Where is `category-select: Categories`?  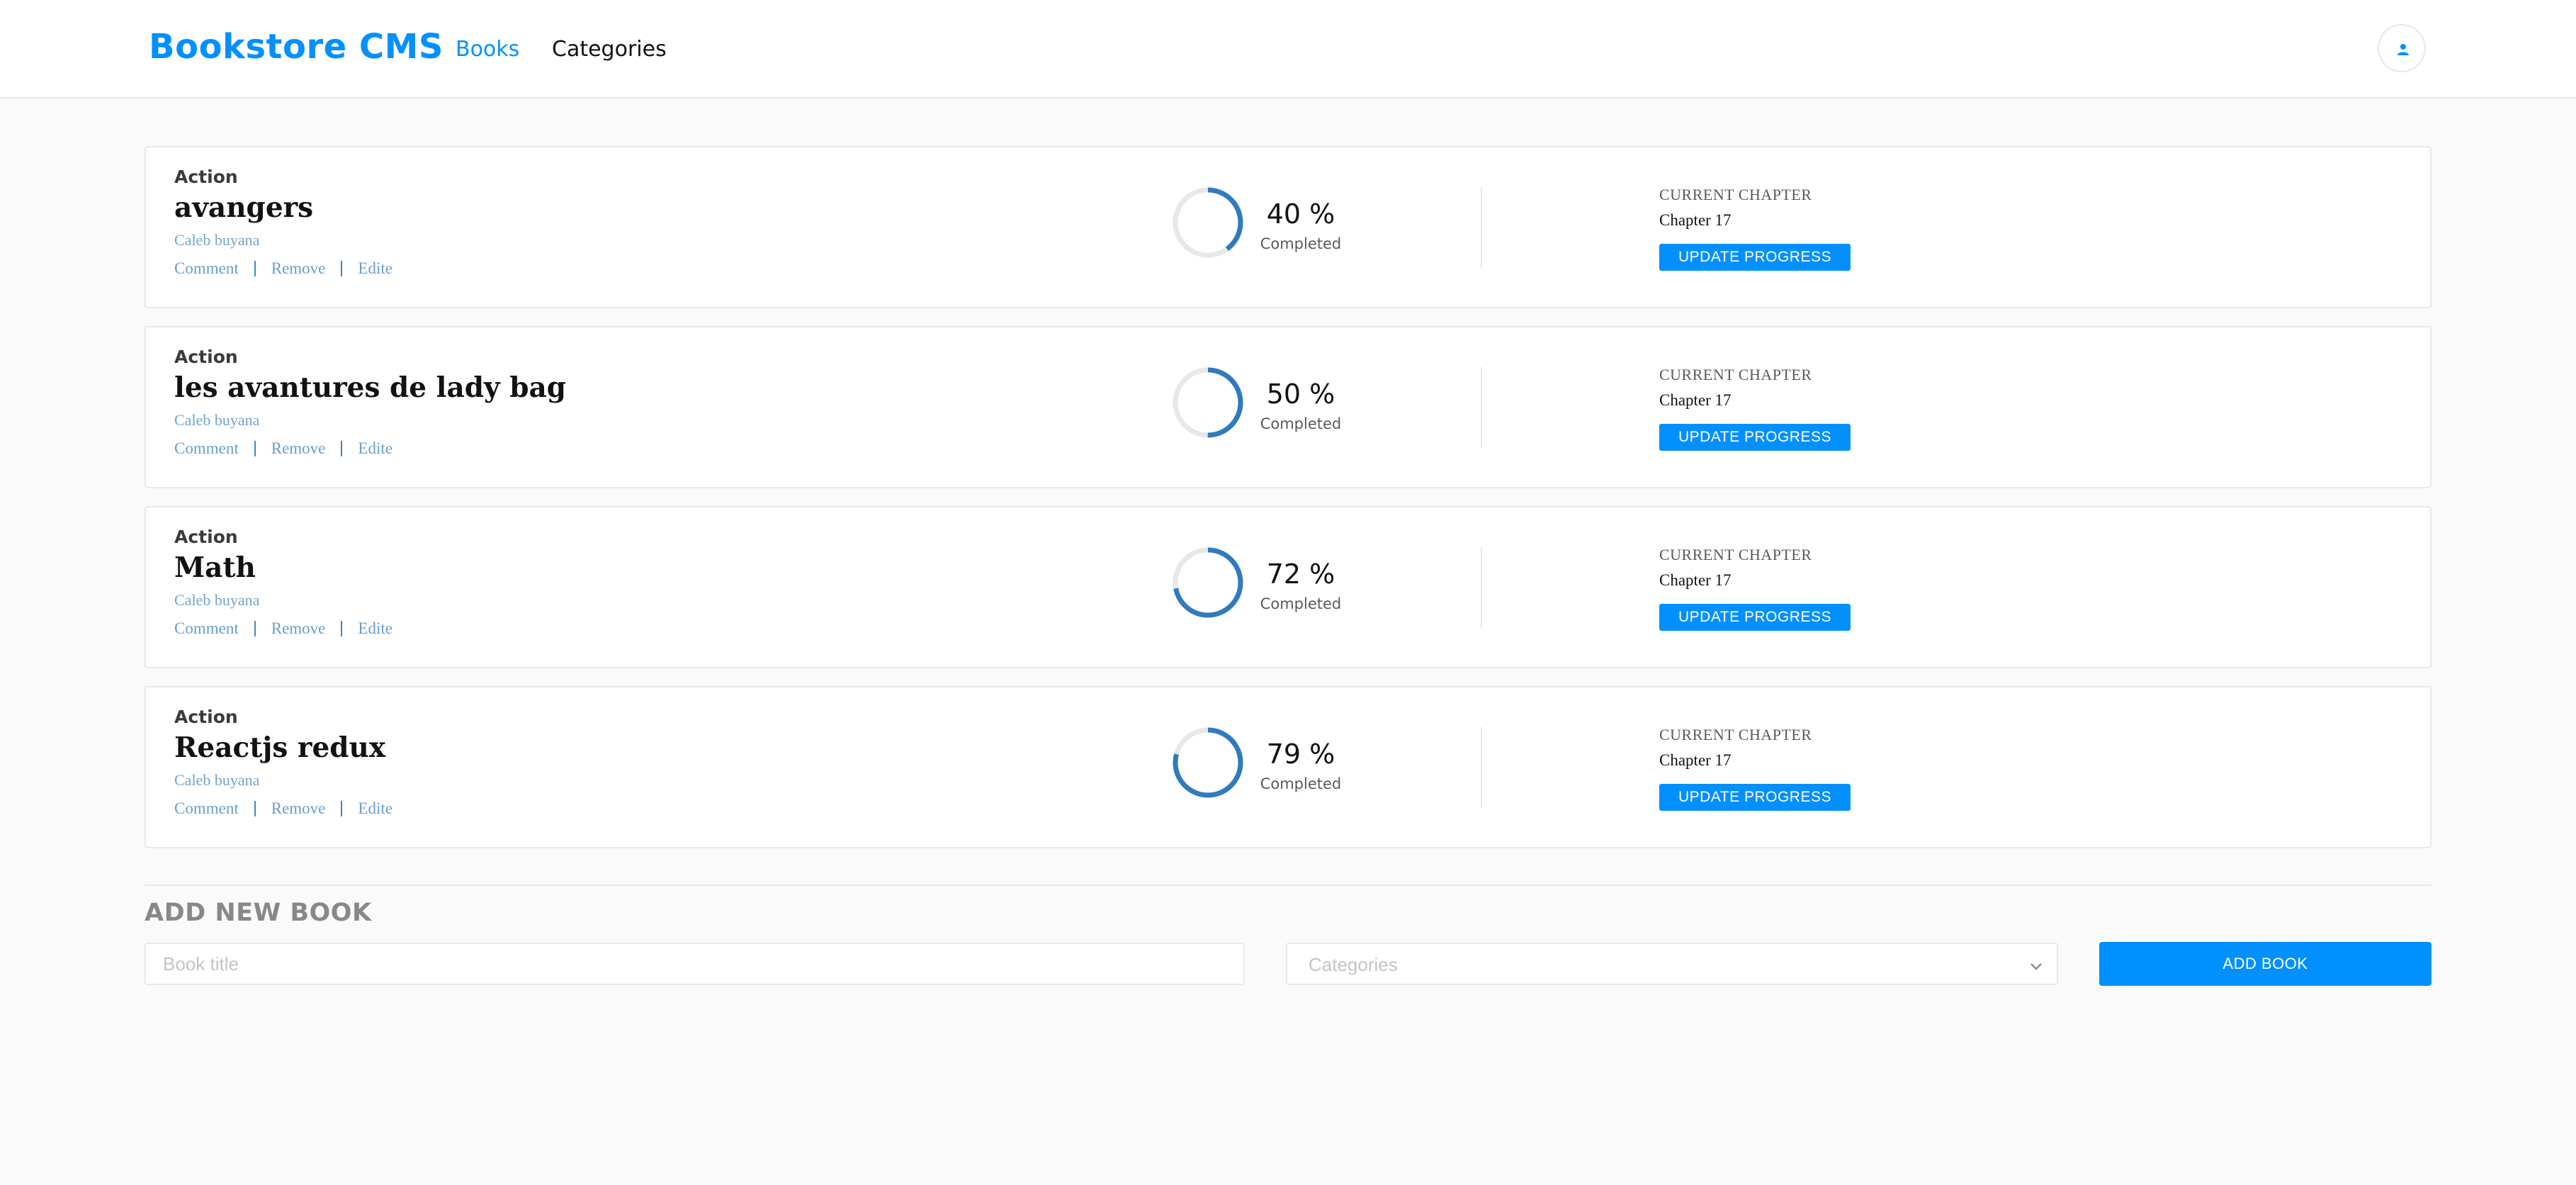
category-select: Categories is located at coordinates (1672, 964).